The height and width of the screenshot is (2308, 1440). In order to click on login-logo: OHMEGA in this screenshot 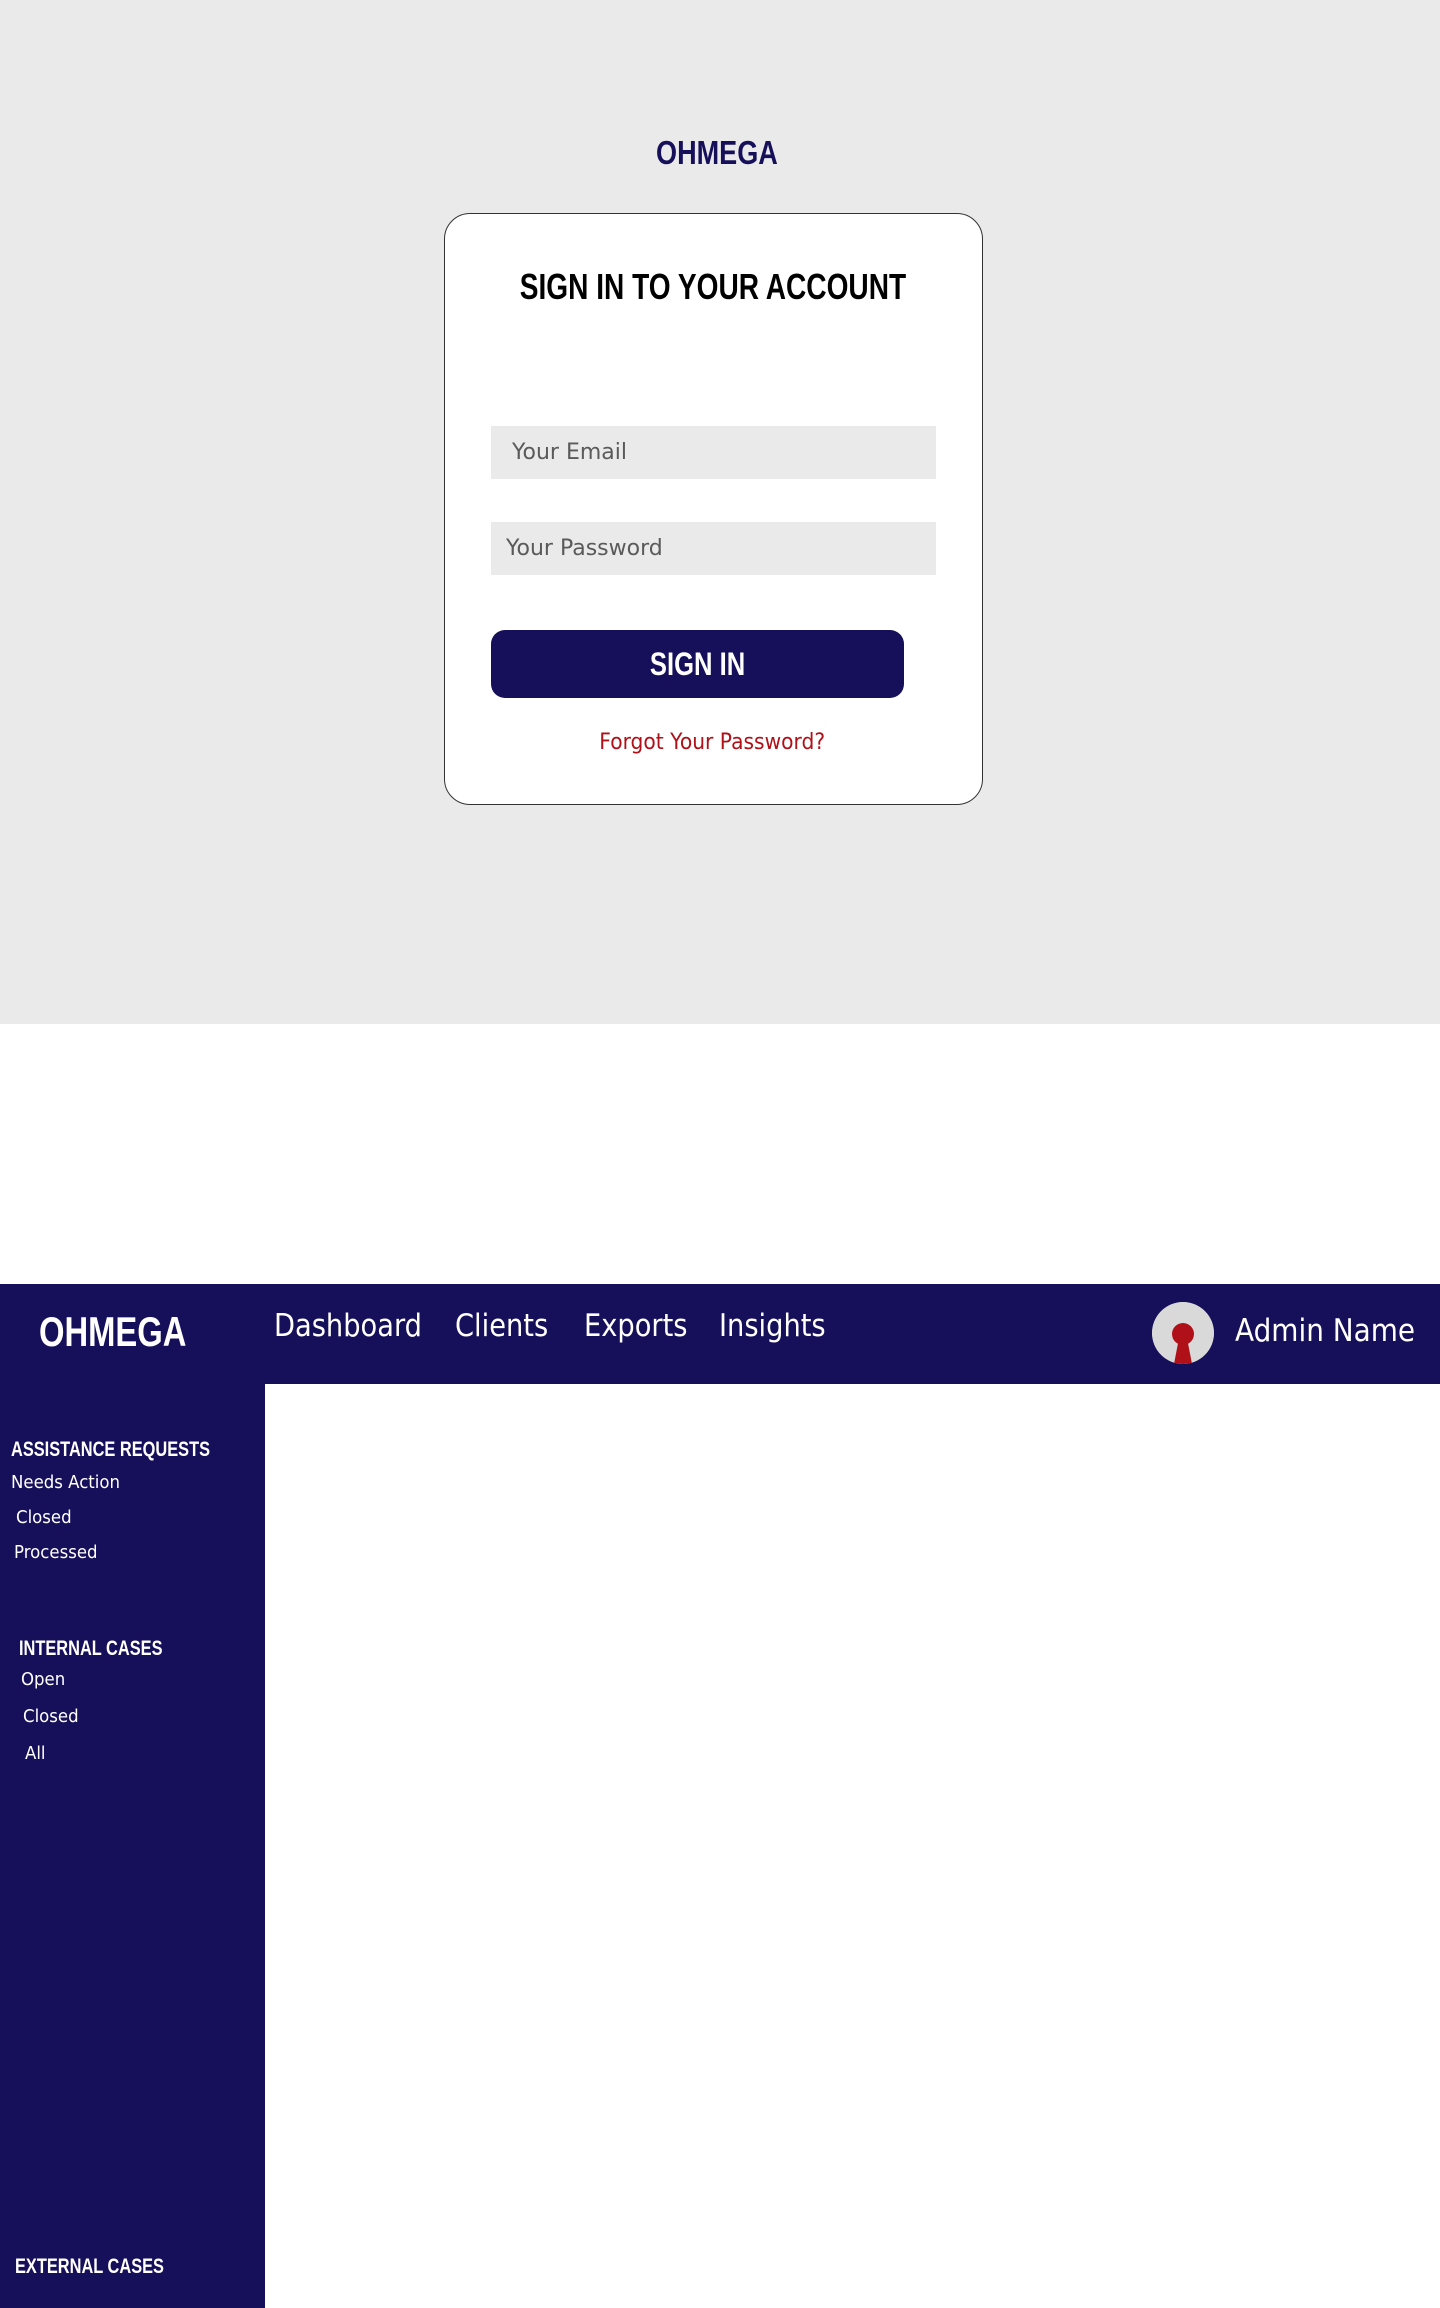, I will do `click(717, 152)`.